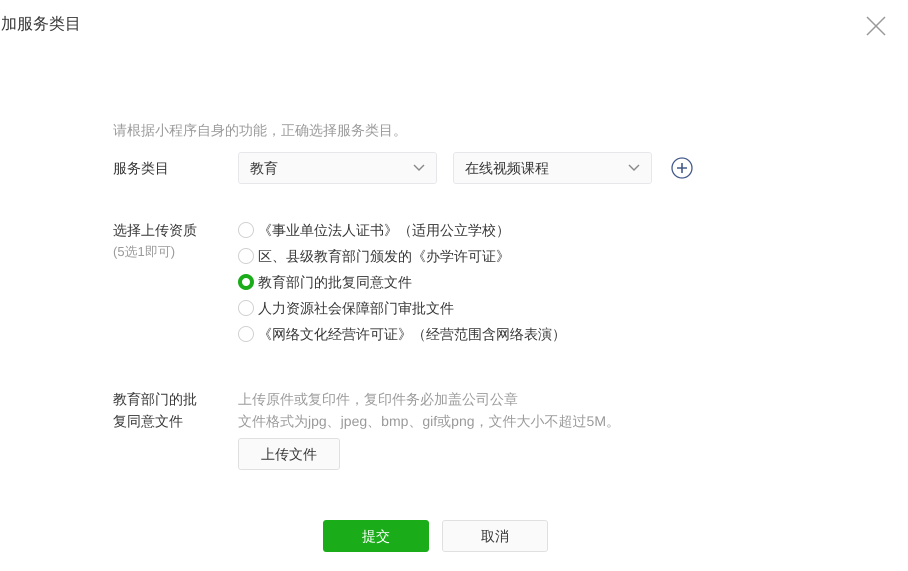 The width and height of the screenshot is (908, 571). Describe the element at coordinates (412, 334) in the screenshot. I see `radio-label: 《网络文化经营许可证》（经营范围含网络表演）` at that location.